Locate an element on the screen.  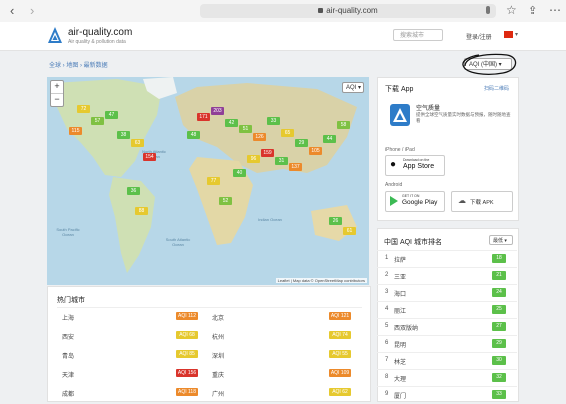
app-store-button: ● Download on the App Store is located at coordinates (415, 165).